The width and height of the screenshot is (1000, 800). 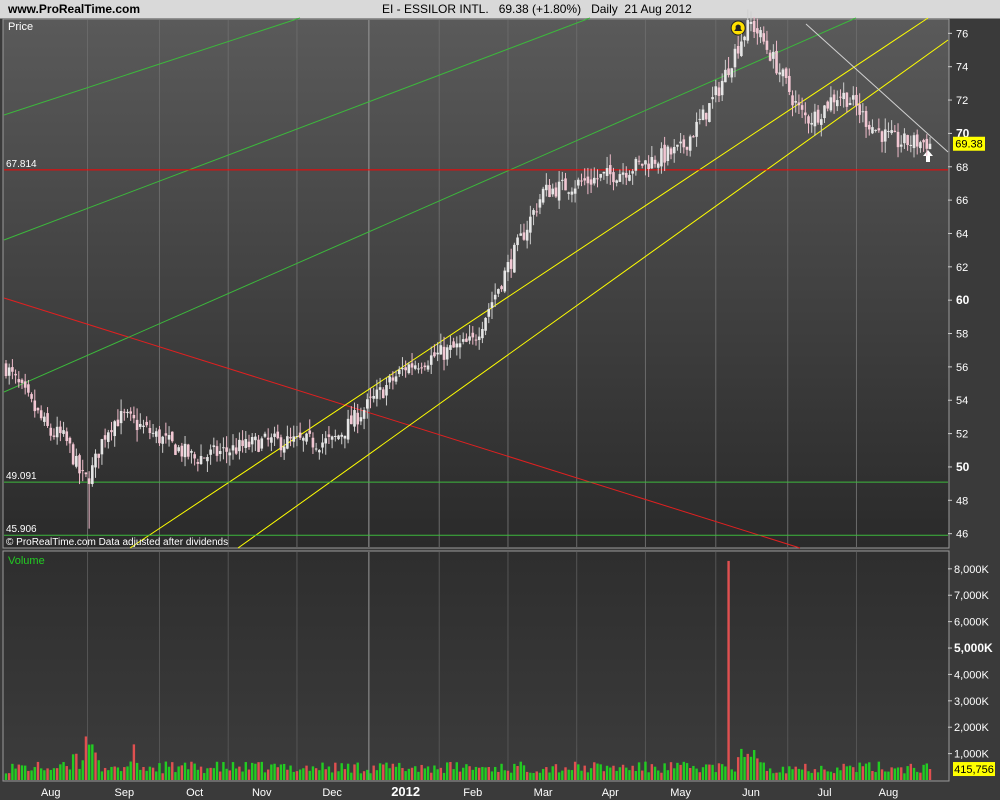 I want to click on price-tick-label: 46, so click(x=962, y=535).